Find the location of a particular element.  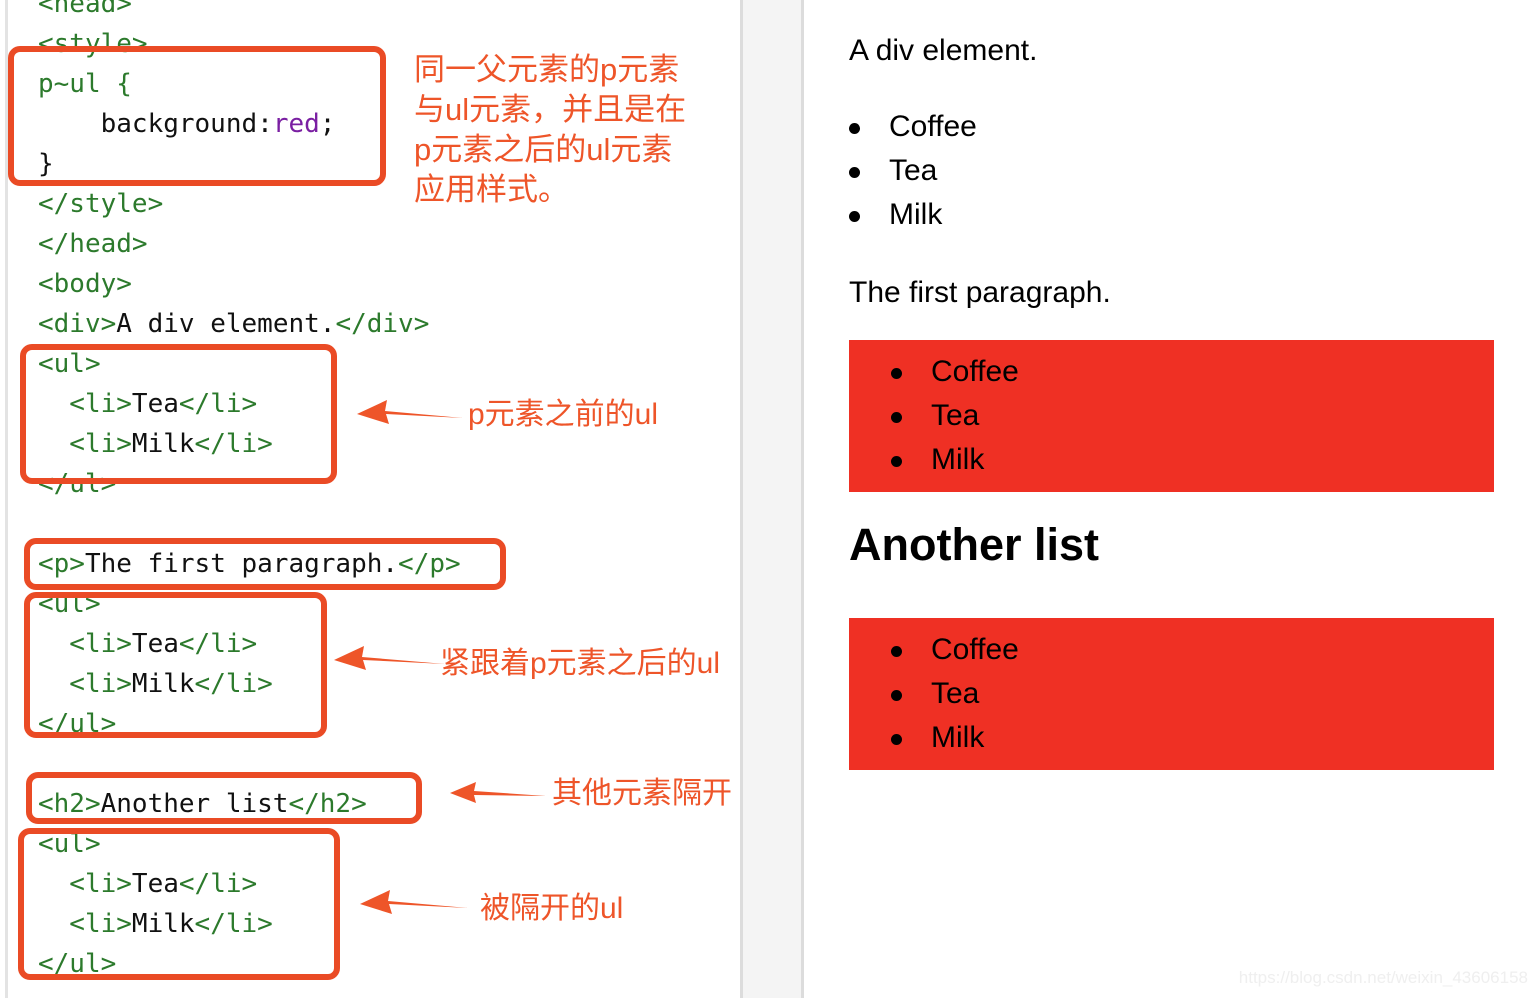

preview-list-before-p: Coffee Tea Milk is located at coordinates (892, 171).